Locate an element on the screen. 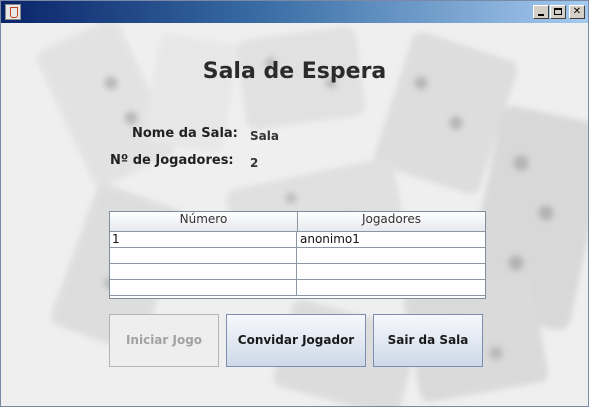  room-name-value: Sala is located at coordinates (264, 136).